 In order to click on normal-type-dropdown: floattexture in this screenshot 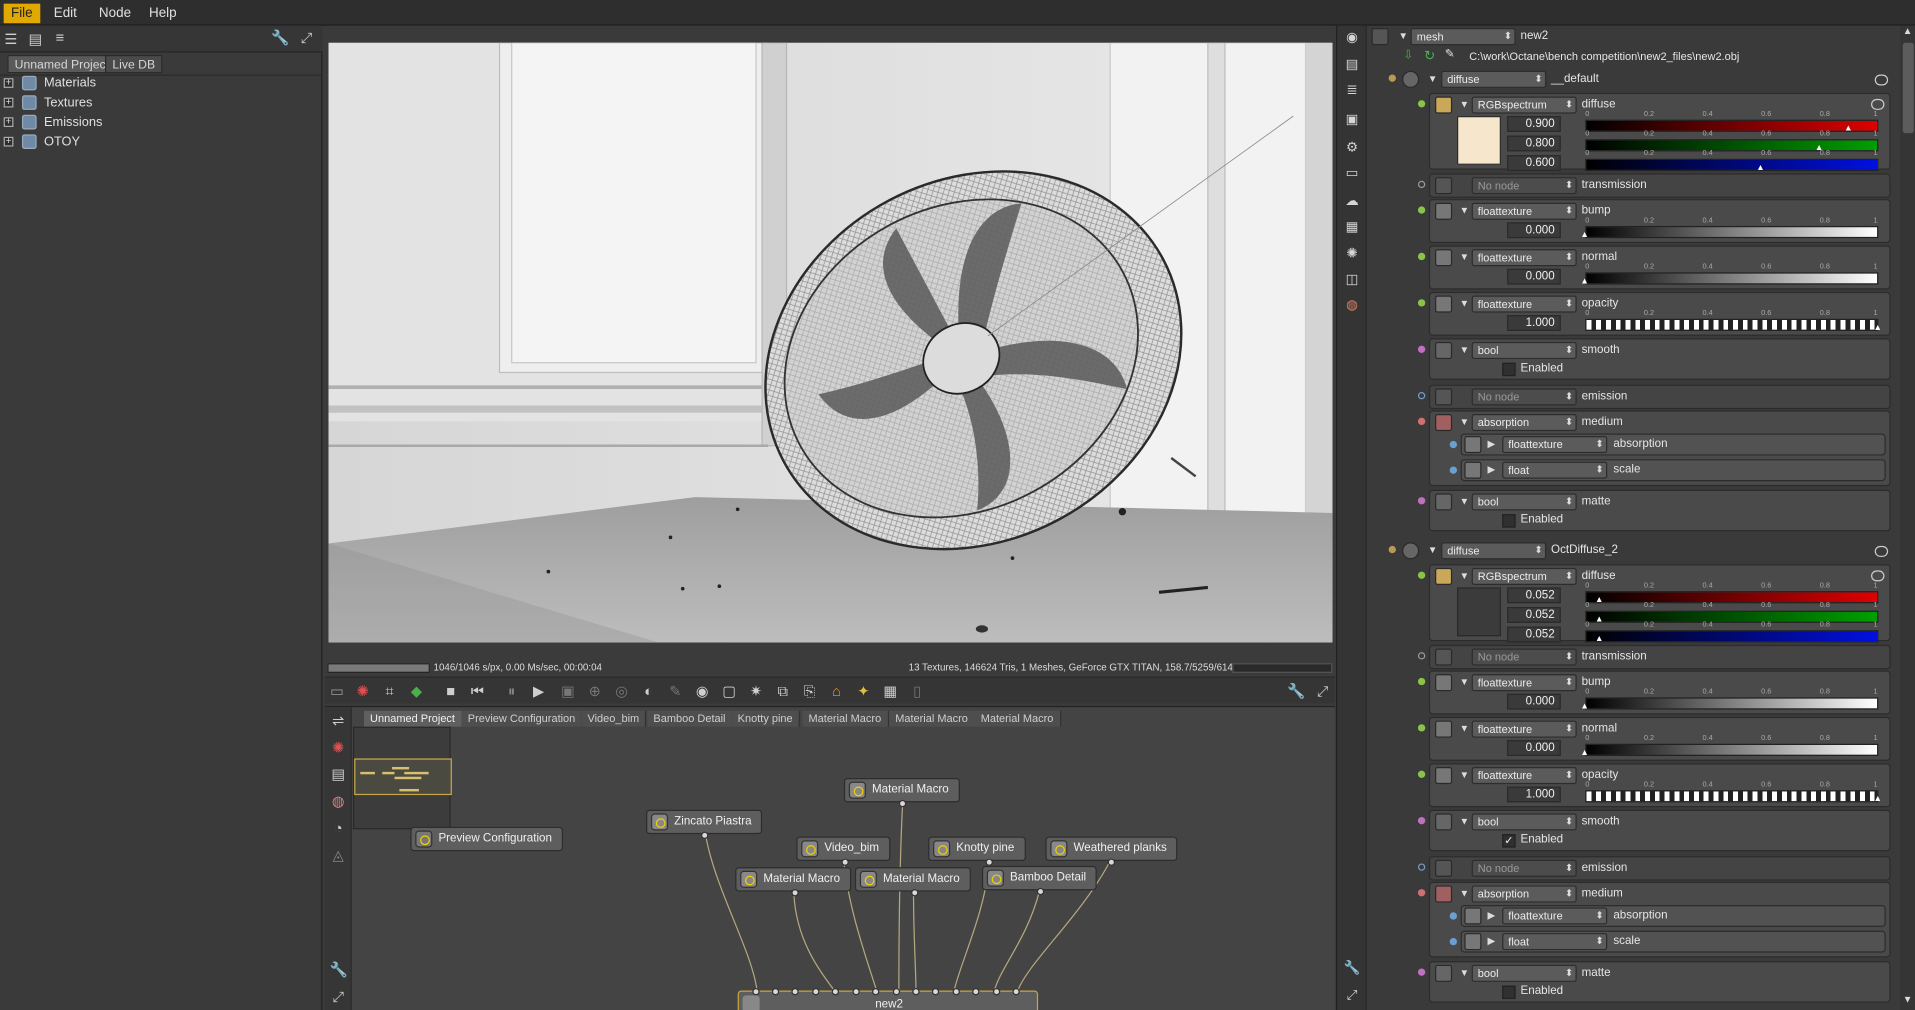, I will do `click(1524, 729)`.